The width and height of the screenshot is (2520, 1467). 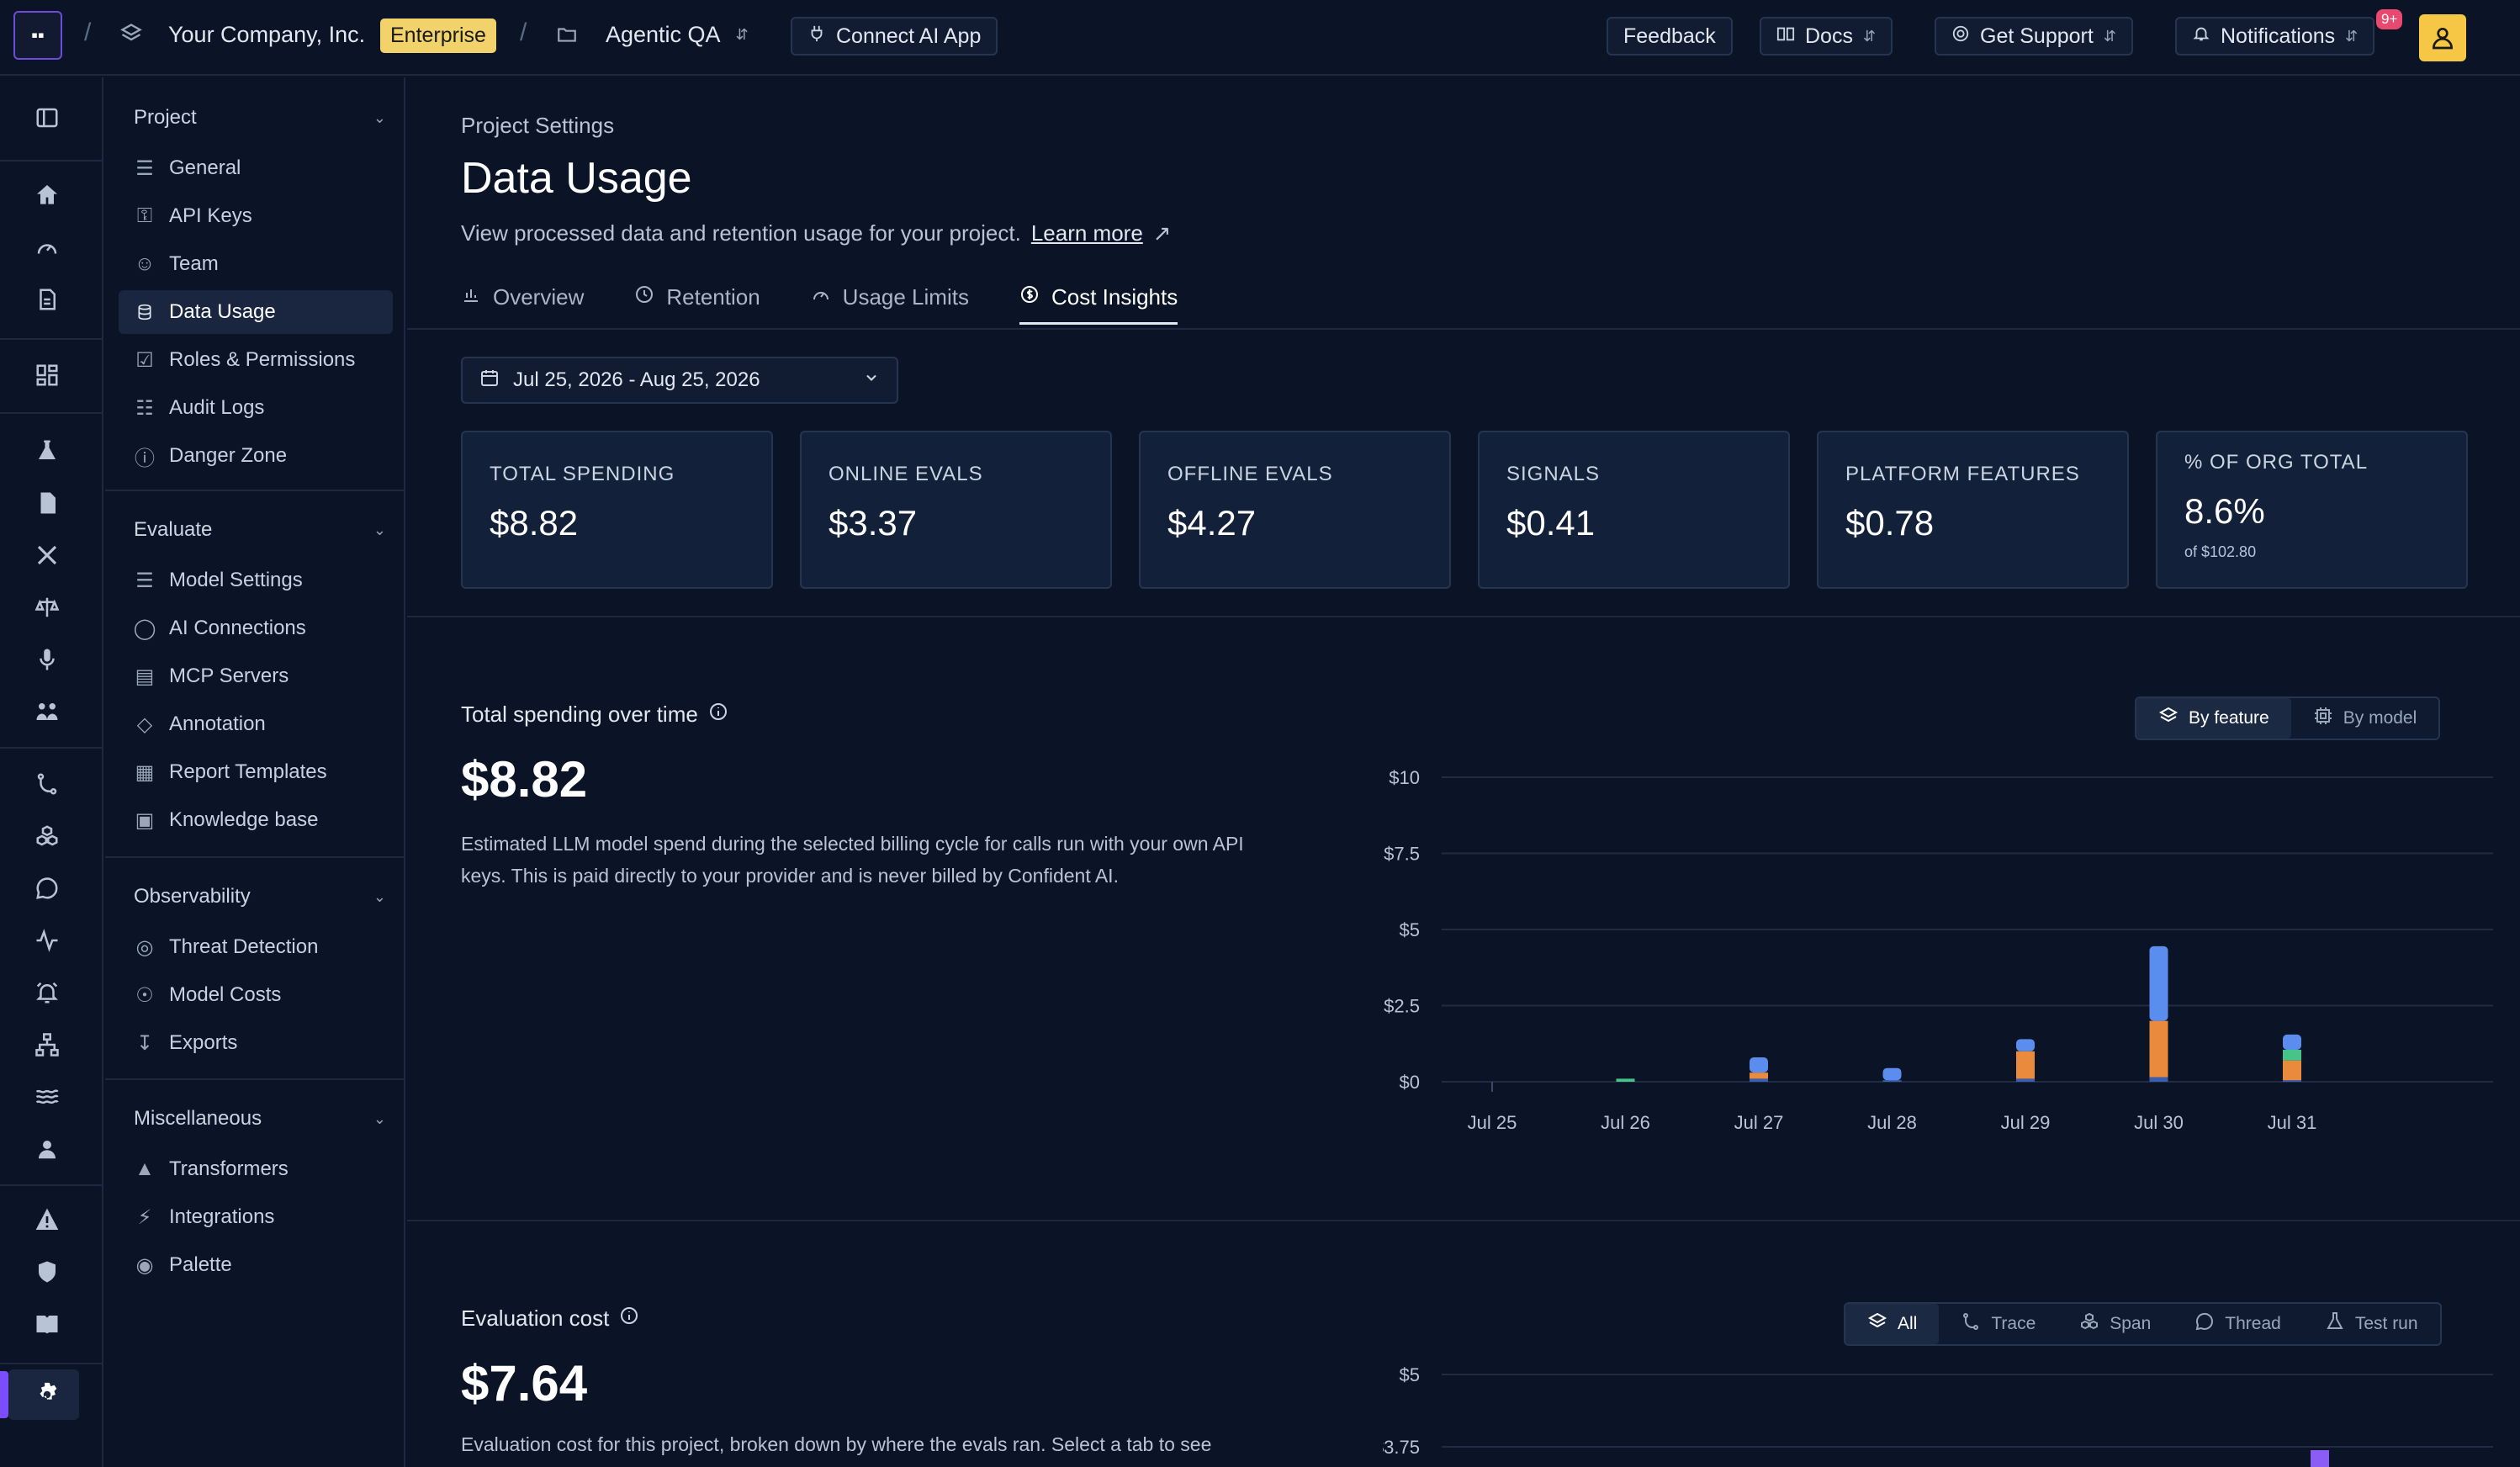 I want to click on settings-gear-icon, so click(x=47, y=1394).